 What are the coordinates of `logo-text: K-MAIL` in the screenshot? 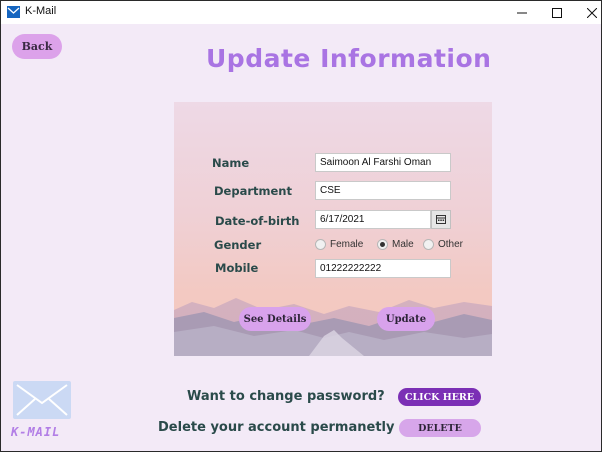 It's located at (36, 432).